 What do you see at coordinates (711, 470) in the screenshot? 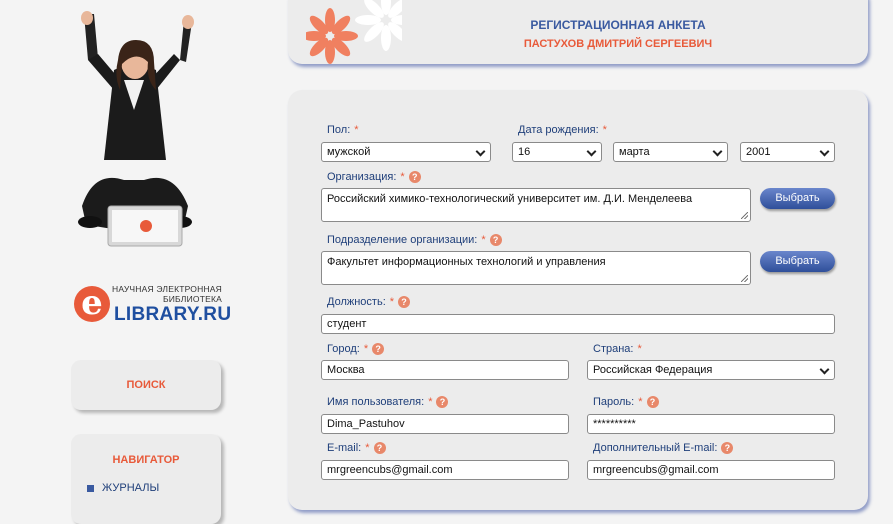
I see `extra-email-input: mrgreencubs@gmail.com` at bounding box center [711, 470].